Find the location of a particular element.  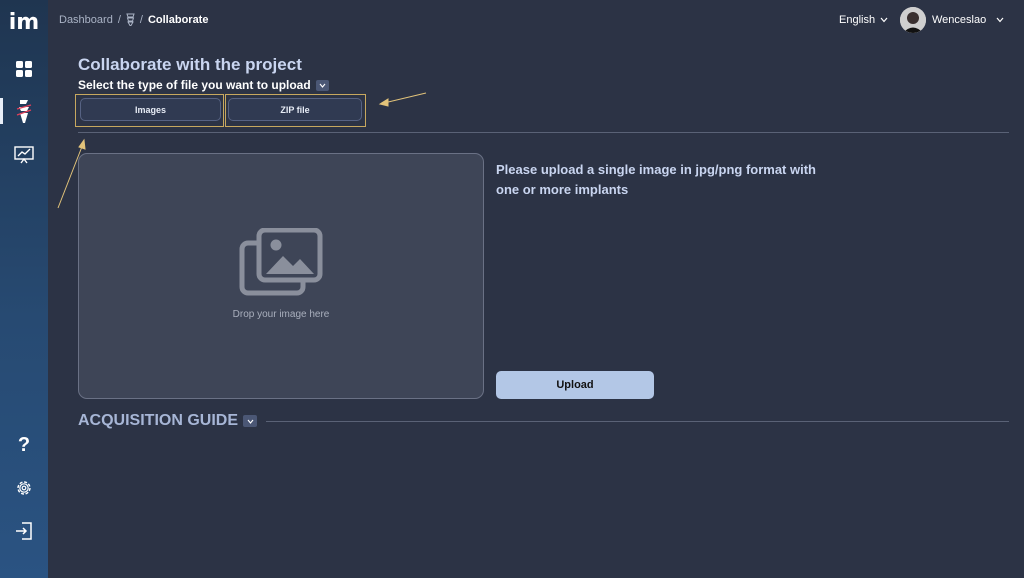

images-icon is located at coordinates (281, 262).